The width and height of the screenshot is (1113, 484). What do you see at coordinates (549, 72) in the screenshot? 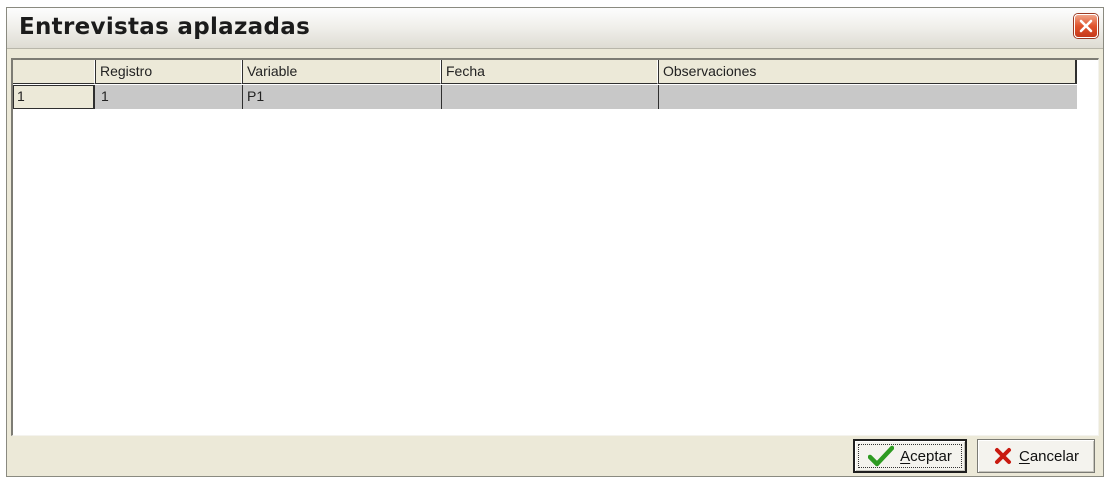
I see `column-header-fecha: Fecha` at bounding box center [549, 72].